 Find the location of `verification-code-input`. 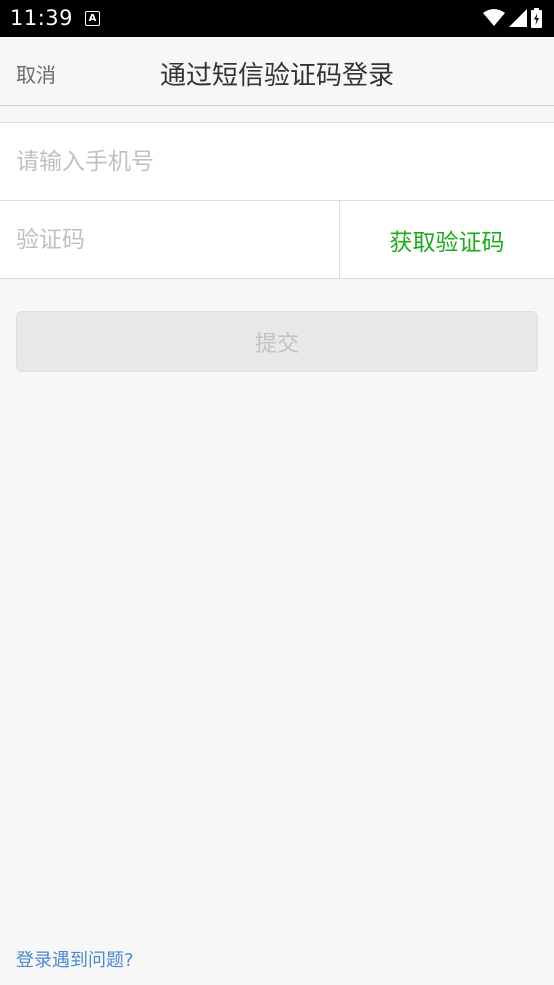

verification-code-input is located at coordinates (166, 239).